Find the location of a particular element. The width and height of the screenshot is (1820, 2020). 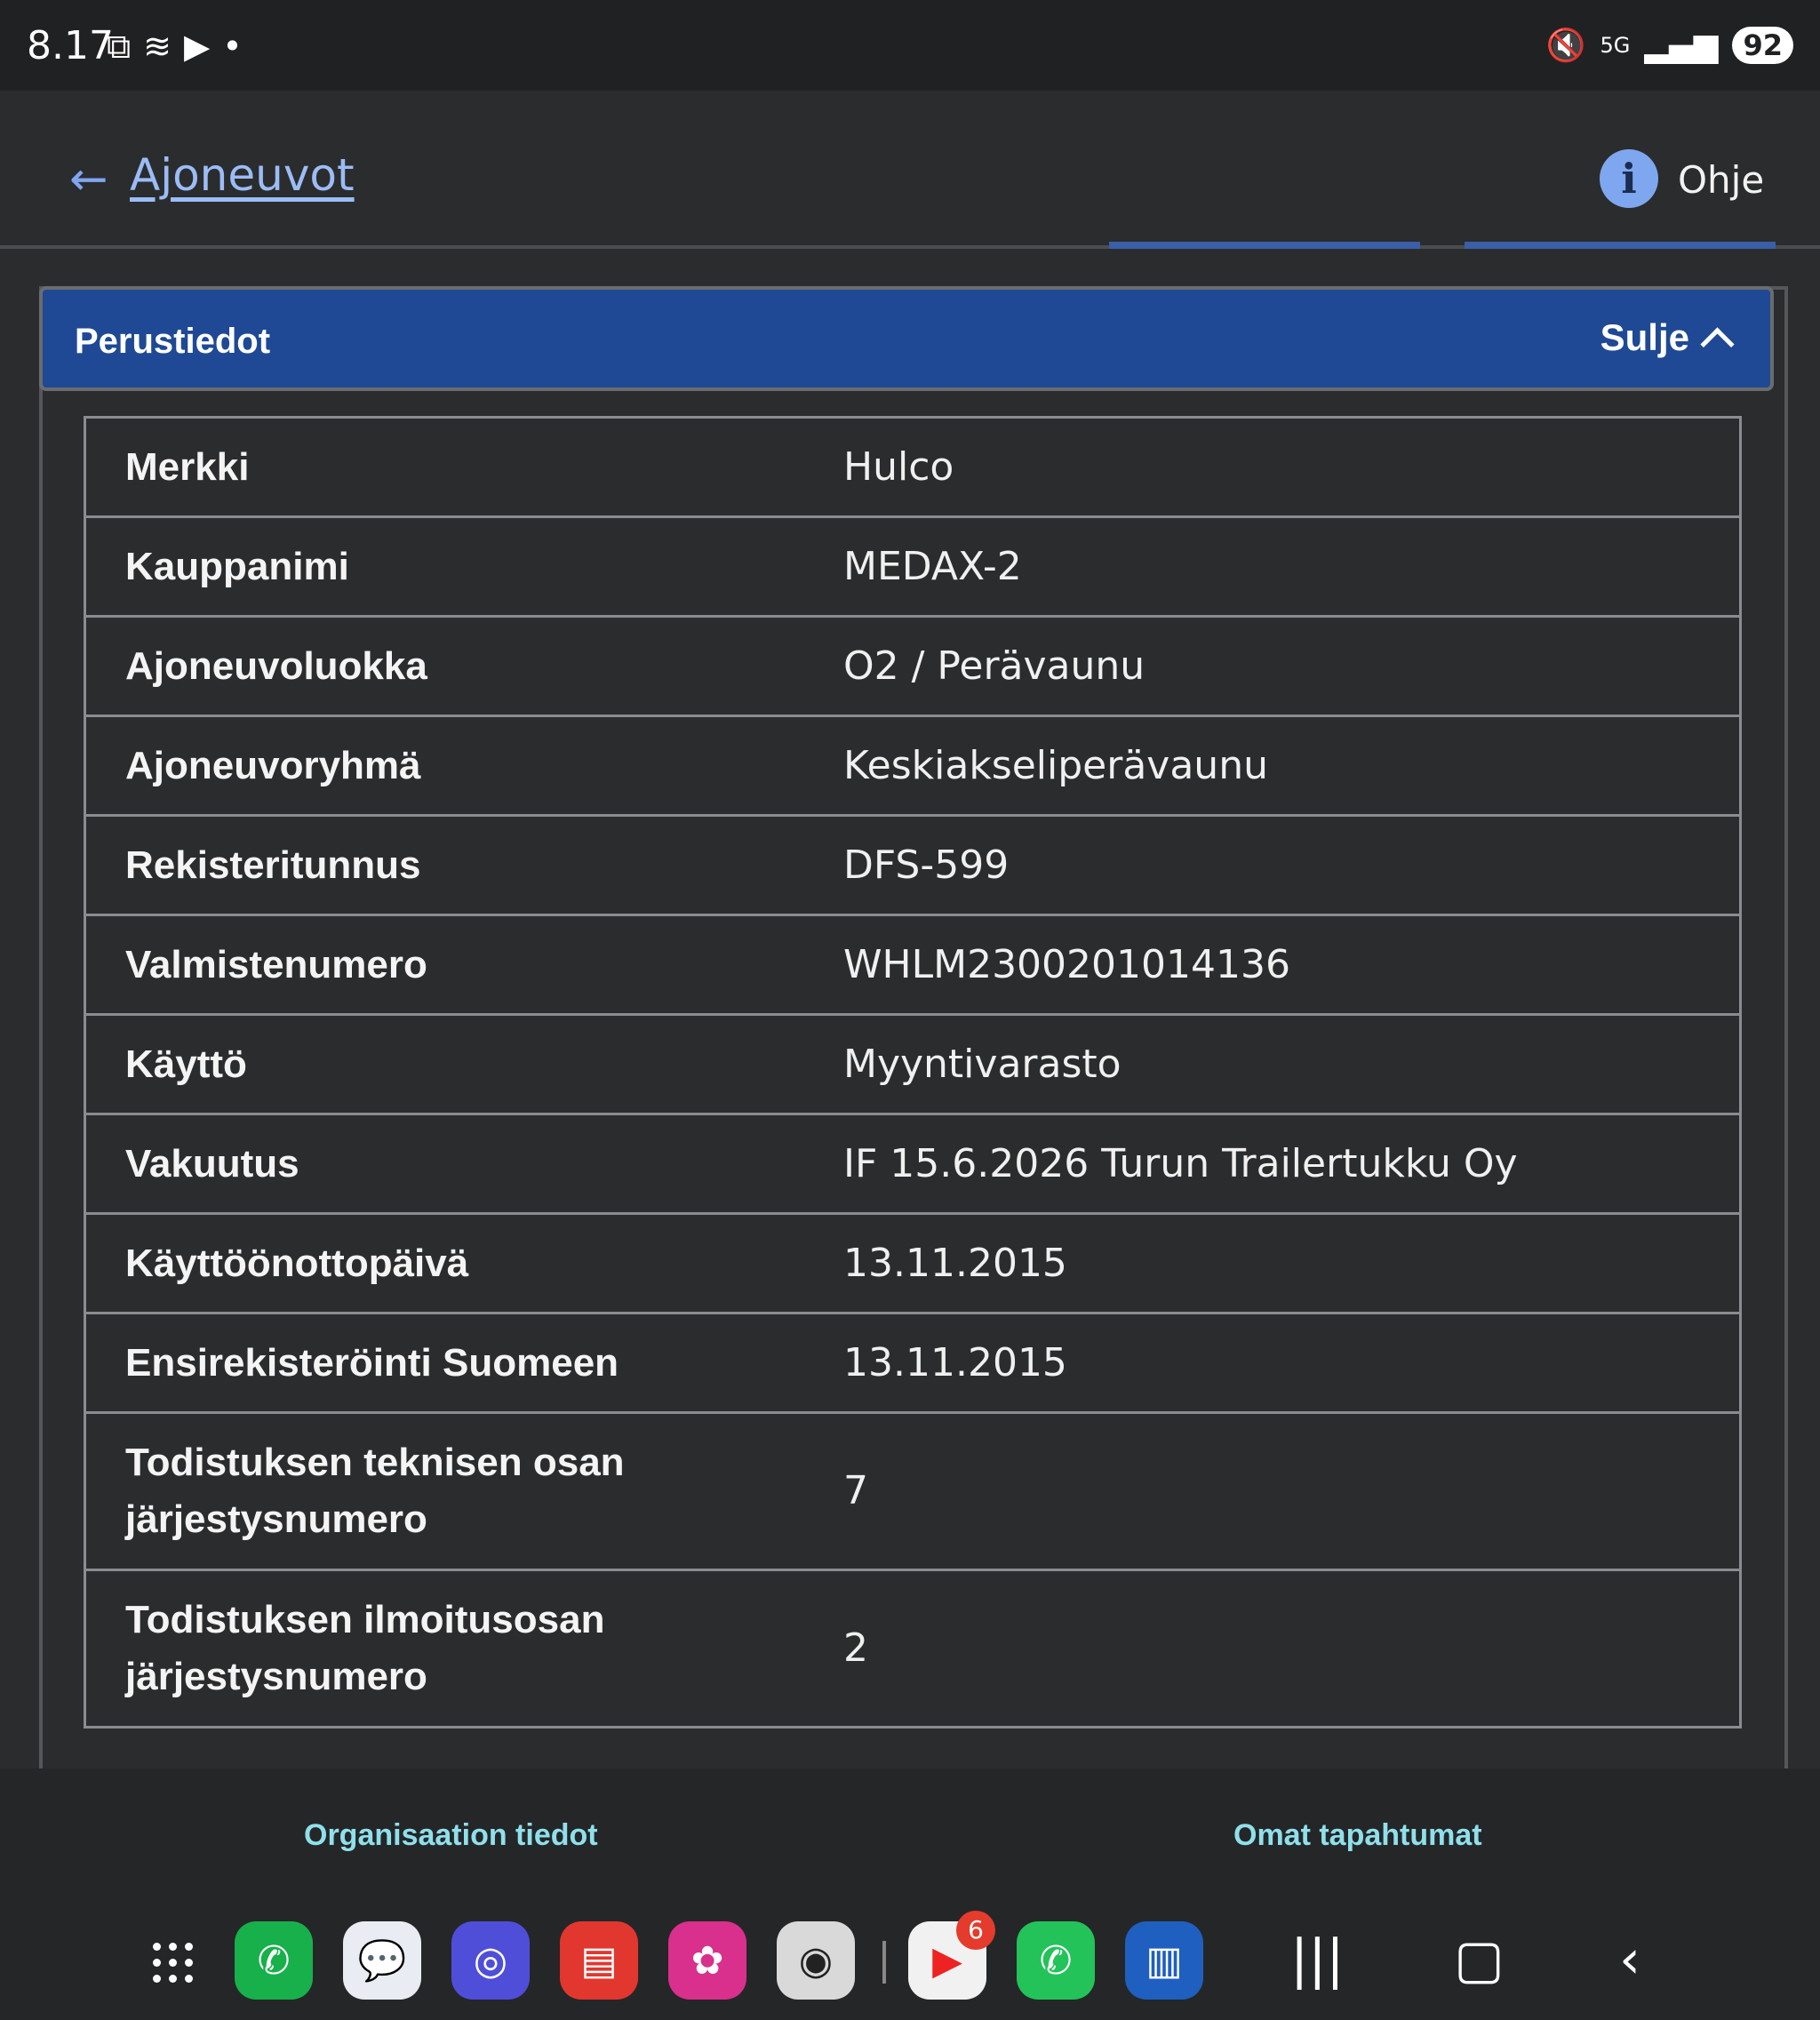

collapse-label: Sulje is located at coordinates (1644, 337).